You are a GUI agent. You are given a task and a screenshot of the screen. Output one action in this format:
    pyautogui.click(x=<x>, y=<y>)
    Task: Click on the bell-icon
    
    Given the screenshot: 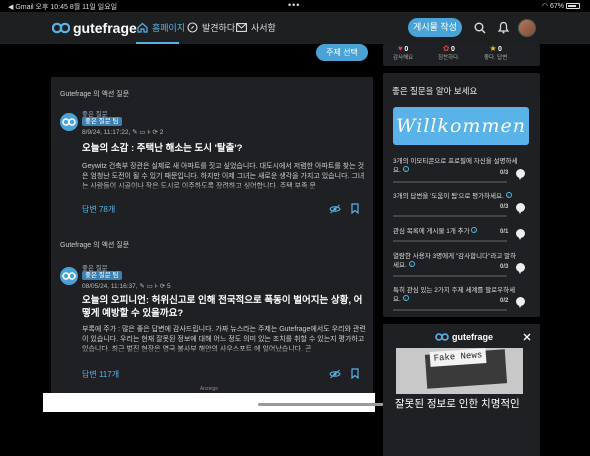 What is the action you would take?
    pyautogui.click(x=503, y=27)
    